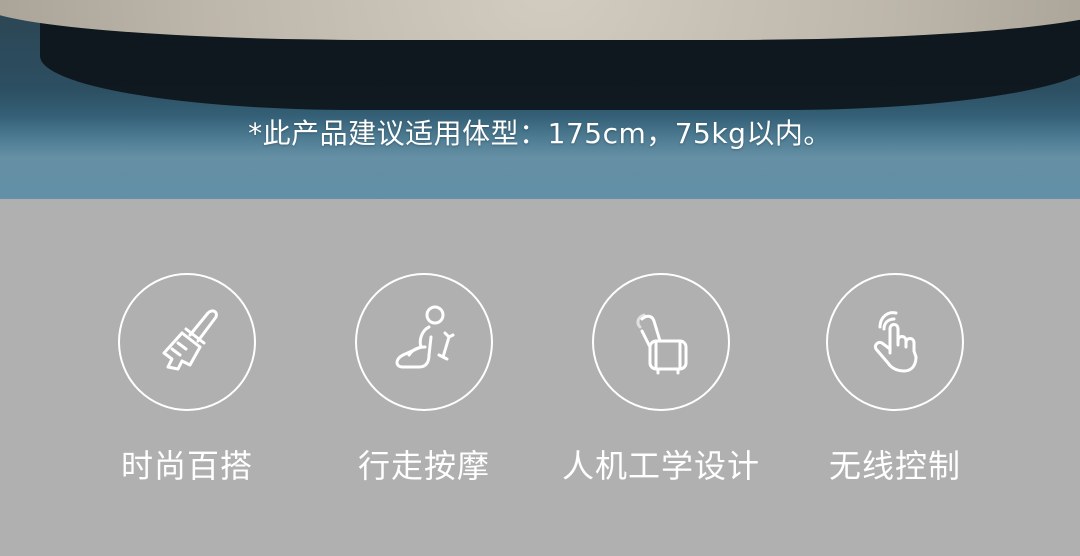  What do you see at coordinates (190, 340) in the screenshot?
I see `paintbrush-icon` at bounding box center [190, 340].